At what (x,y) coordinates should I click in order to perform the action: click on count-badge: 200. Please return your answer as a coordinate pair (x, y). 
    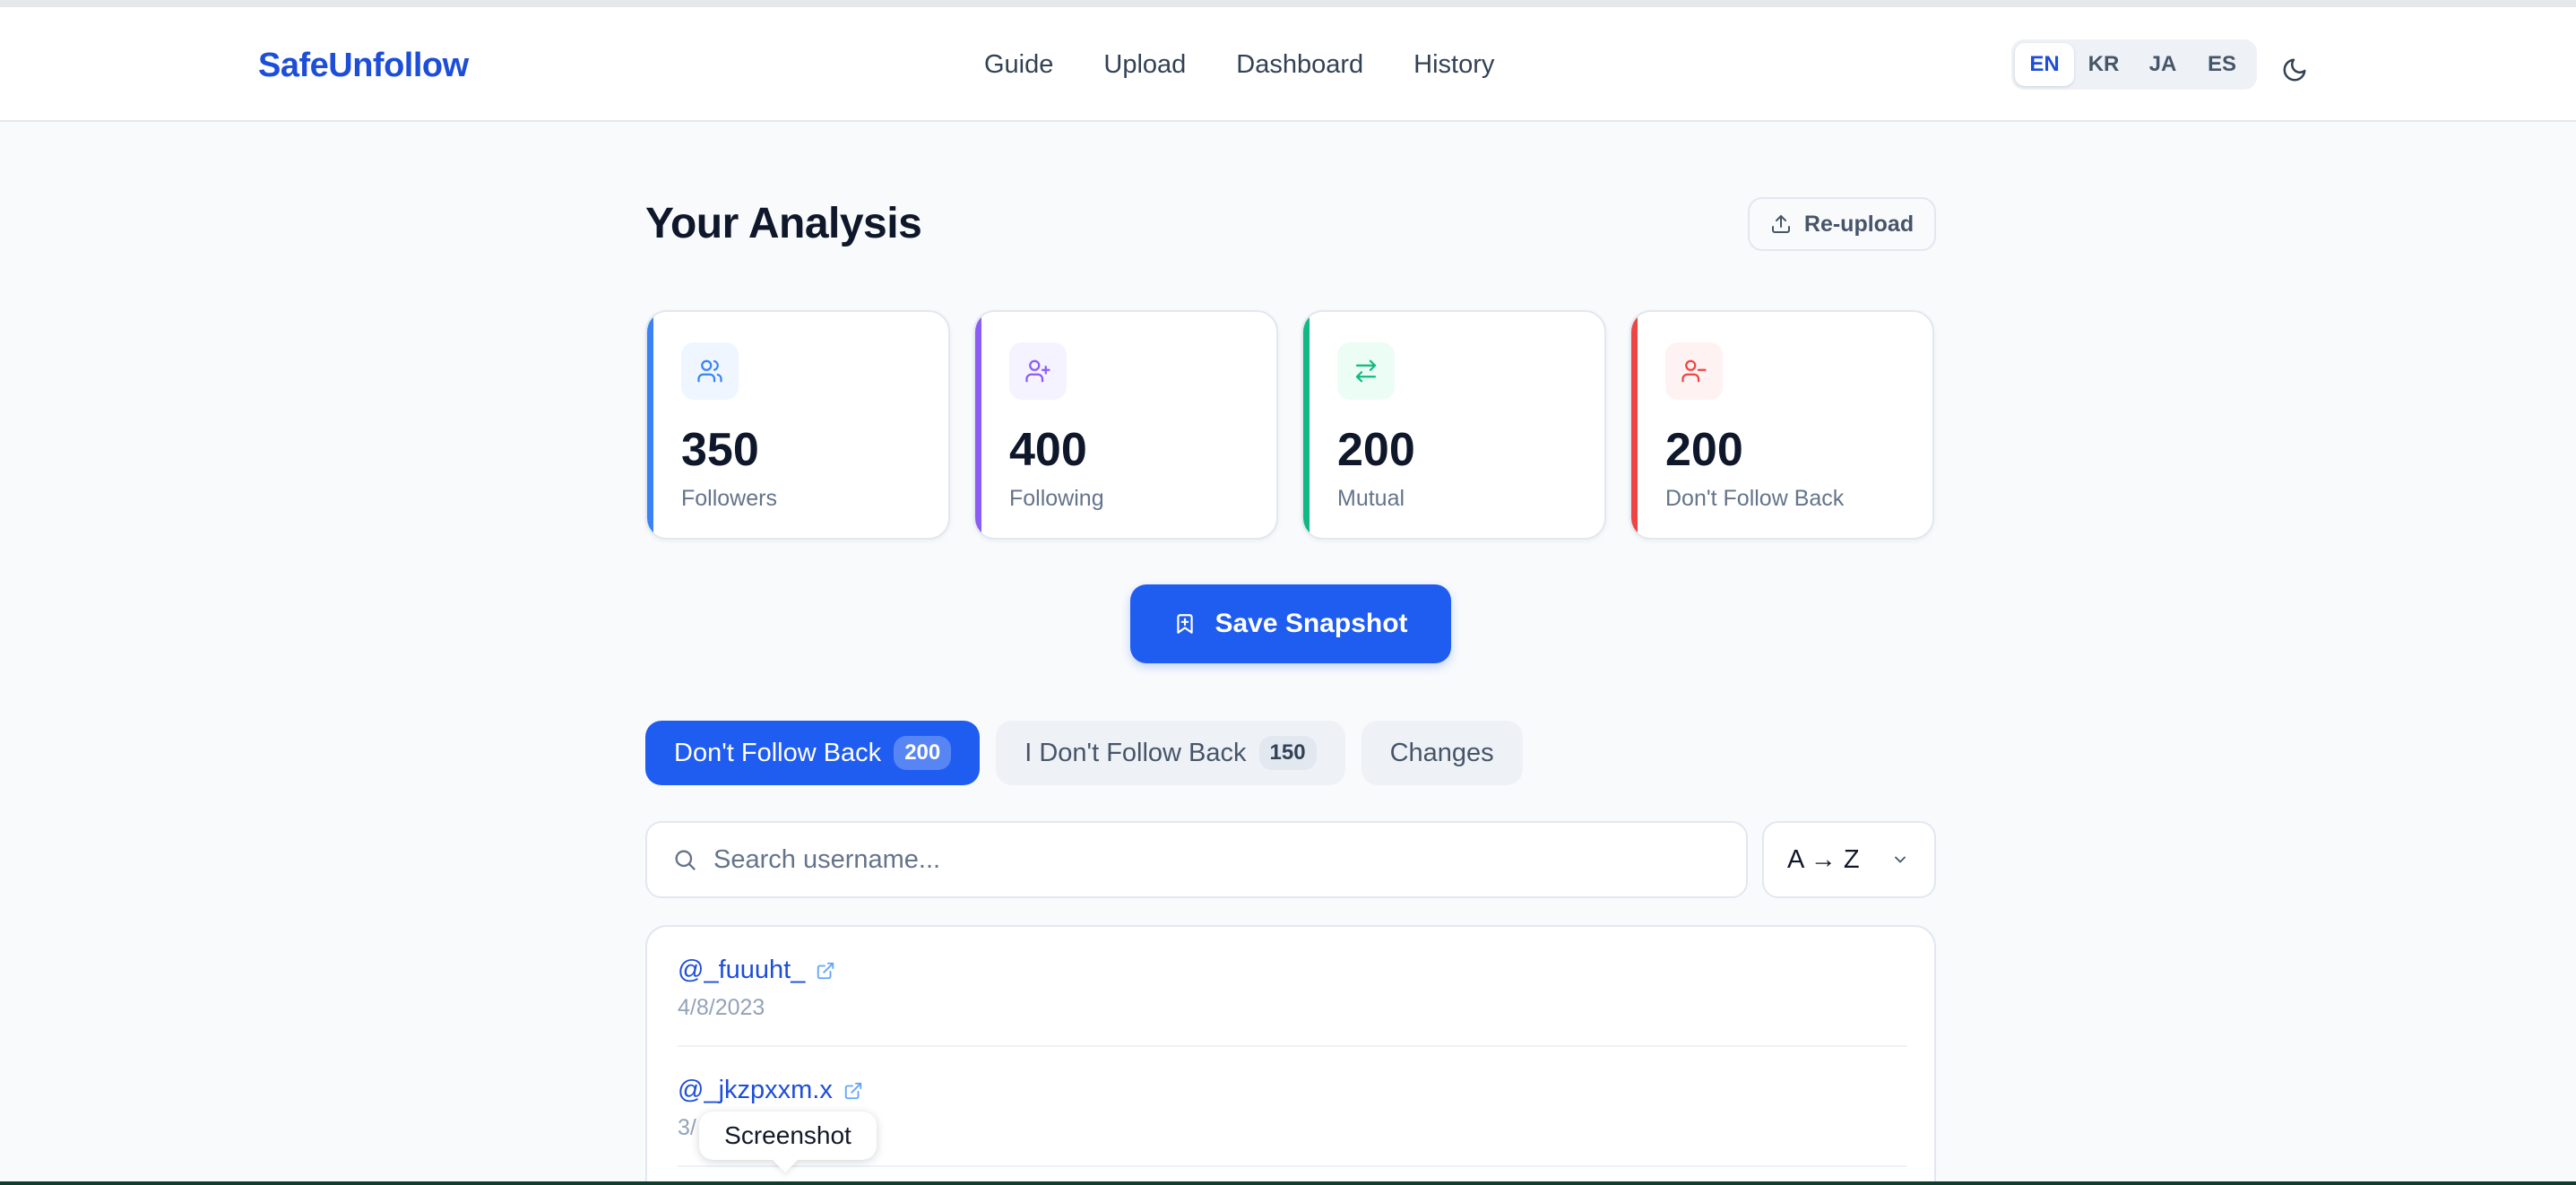
    Looking at the image, I should click on (923, 753).